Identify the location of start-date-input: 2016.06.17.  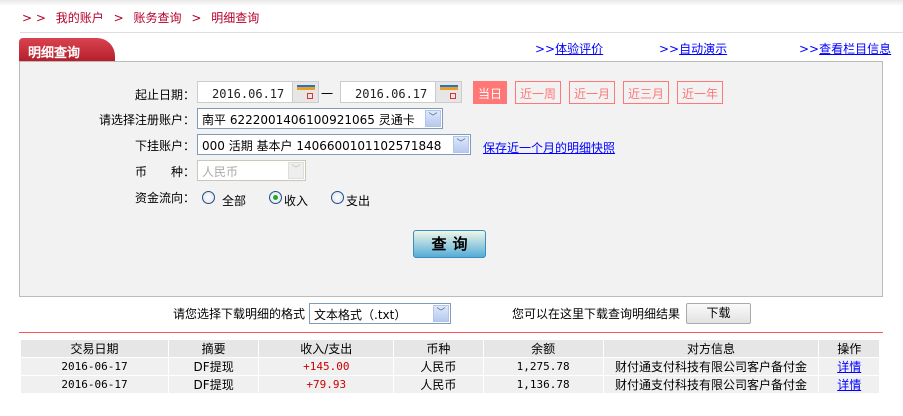
(258, 92).